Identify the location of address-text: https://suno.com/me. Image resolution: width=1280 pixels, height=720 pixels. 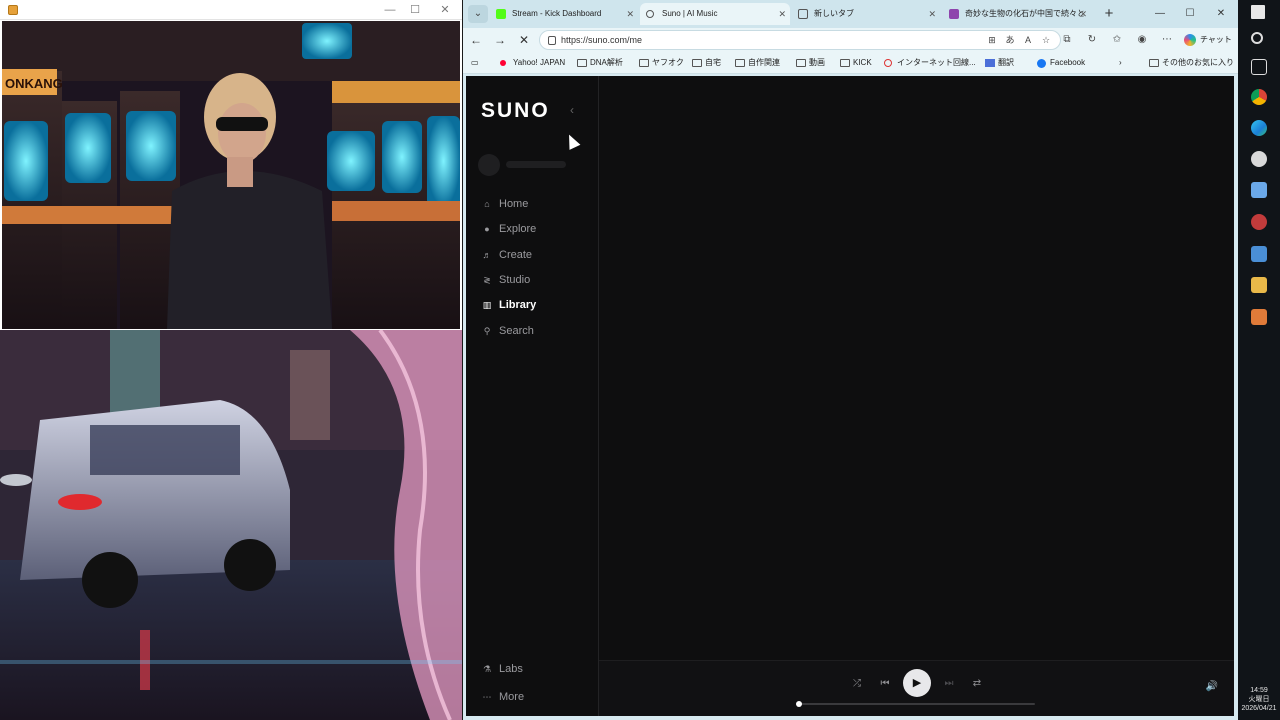
(601, 40).